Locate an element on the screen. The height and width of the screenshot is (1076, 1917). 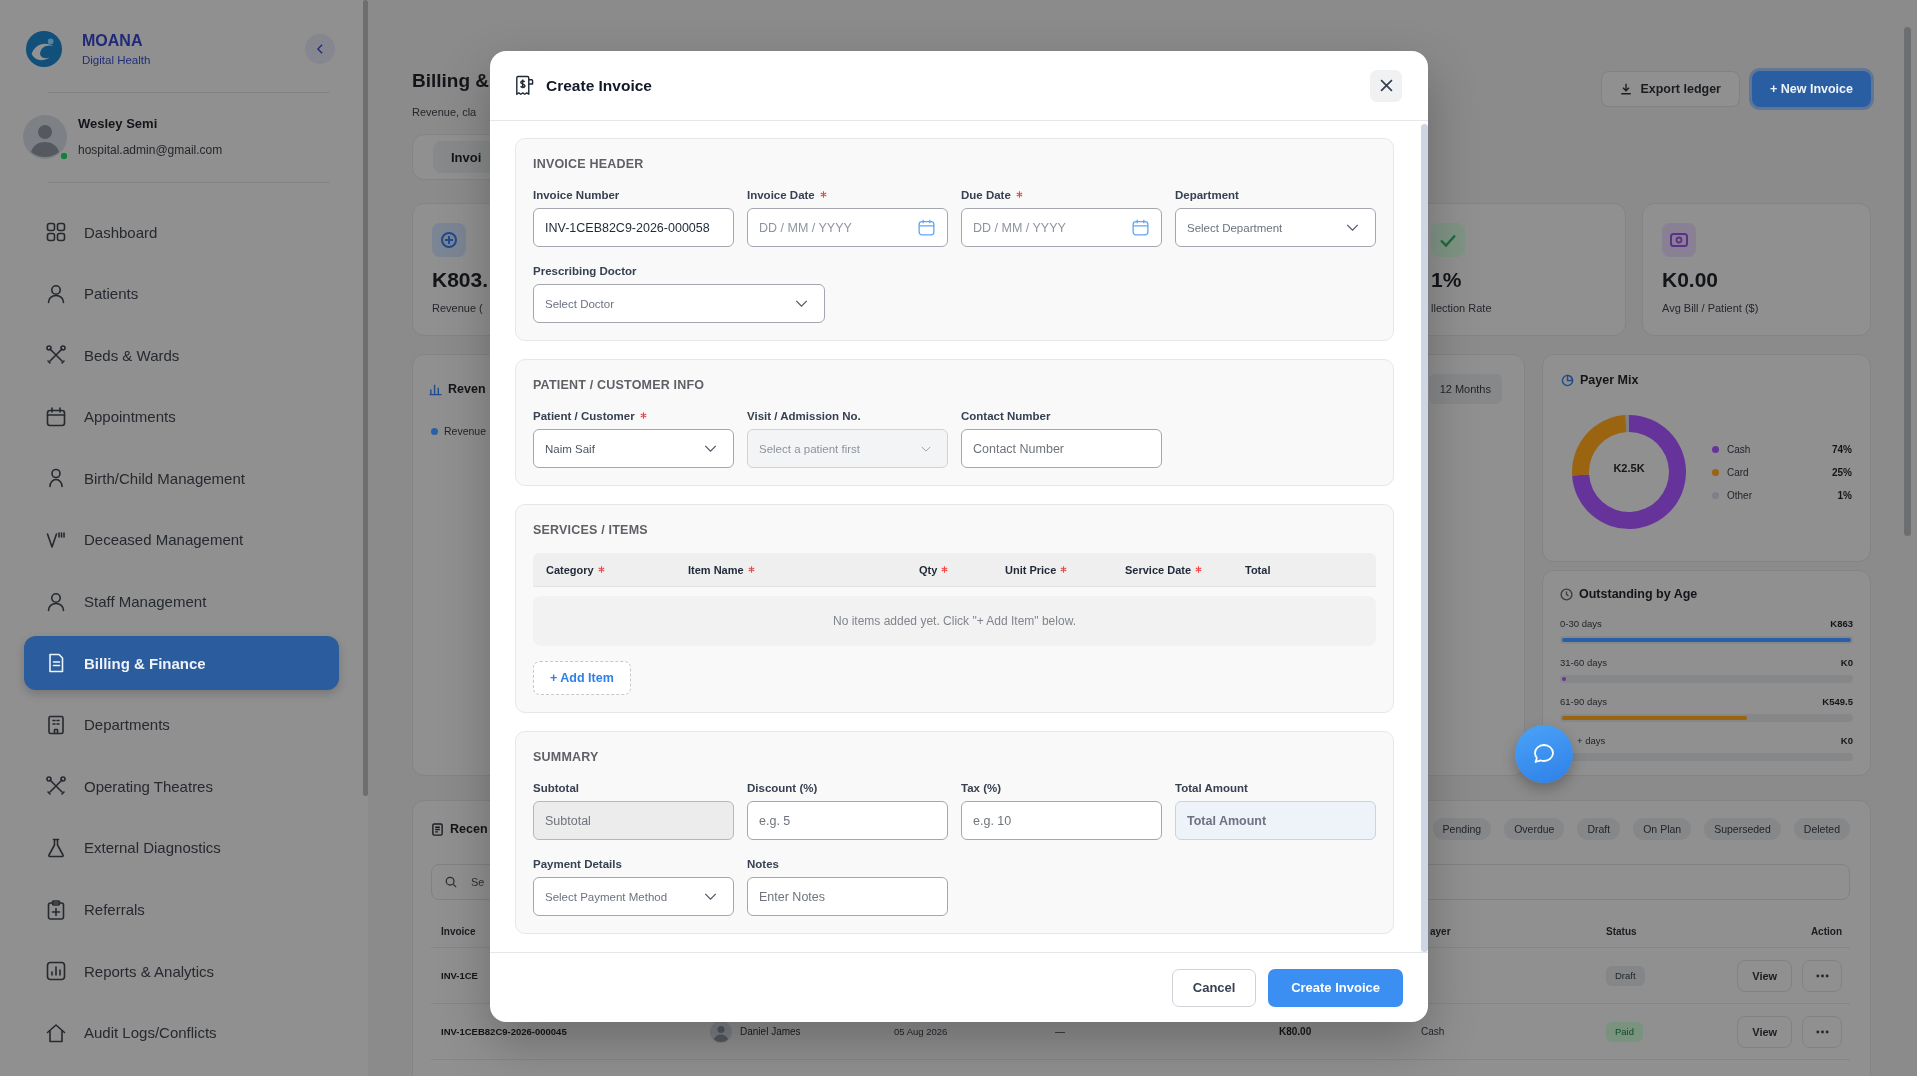
cancel-button: Cancel is located at coordinates (1214, 987).